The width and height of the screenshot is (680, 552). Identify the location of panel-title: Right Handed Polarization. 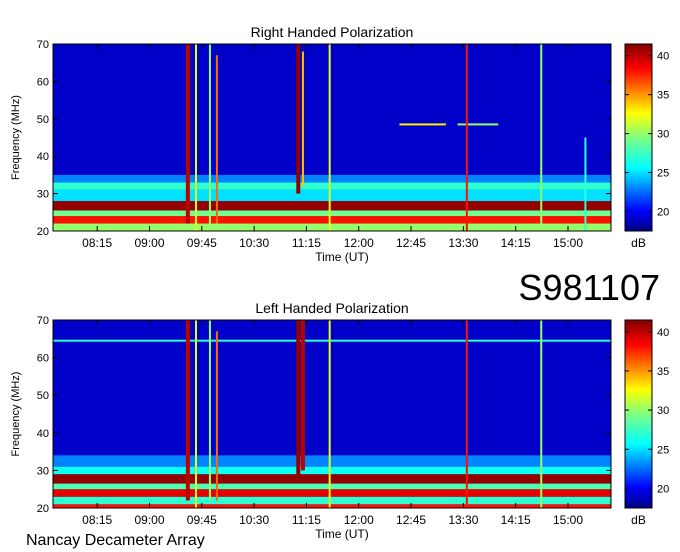
(332, 32).